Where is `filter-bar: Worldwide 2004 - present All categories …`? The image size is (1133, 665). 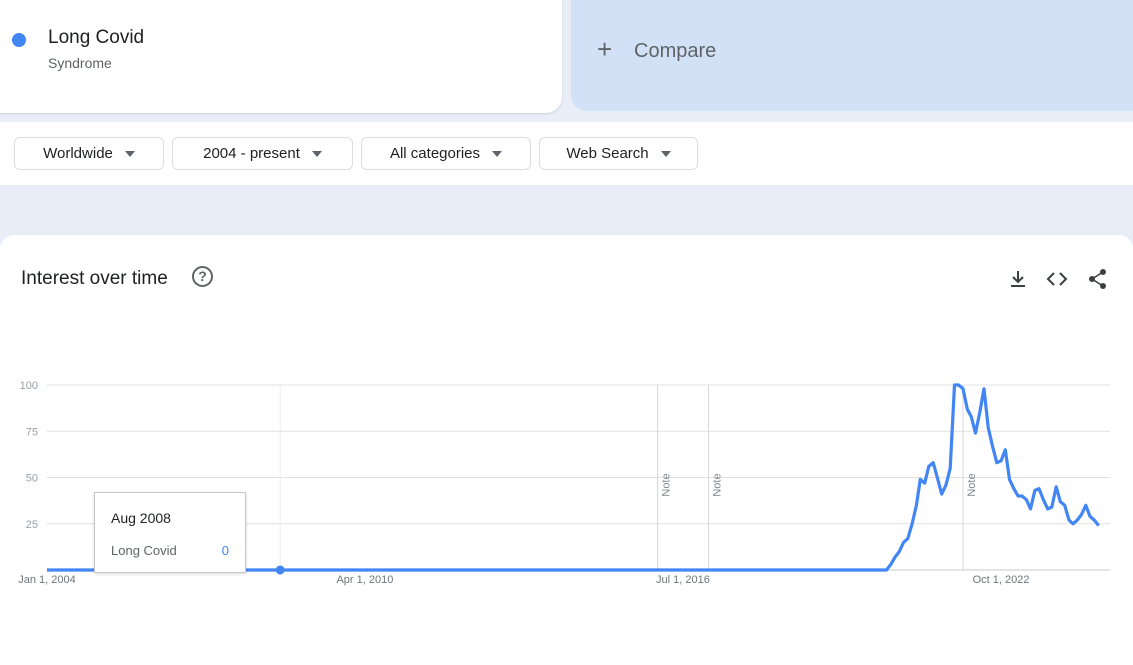
filter-bar: Worldwide 2004 - present All categories … is located at coordinates (566, 153).